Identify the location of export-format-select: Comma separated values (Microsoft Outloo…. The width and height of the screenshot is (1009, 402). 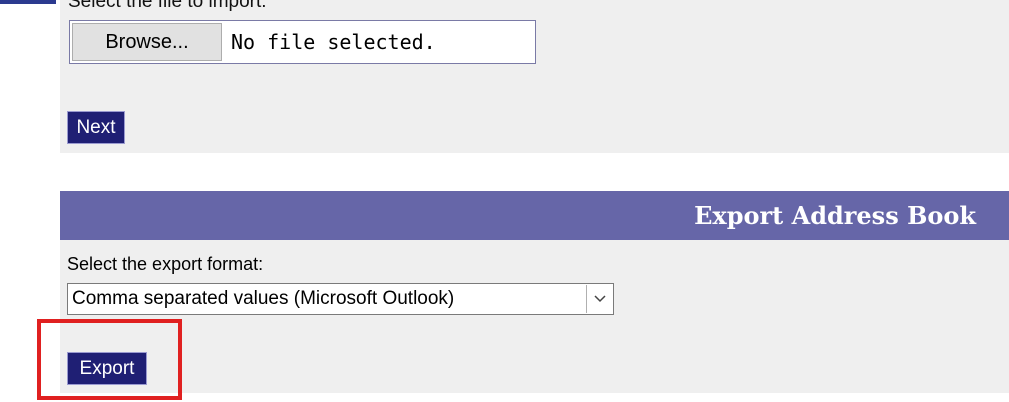
(340, 299).